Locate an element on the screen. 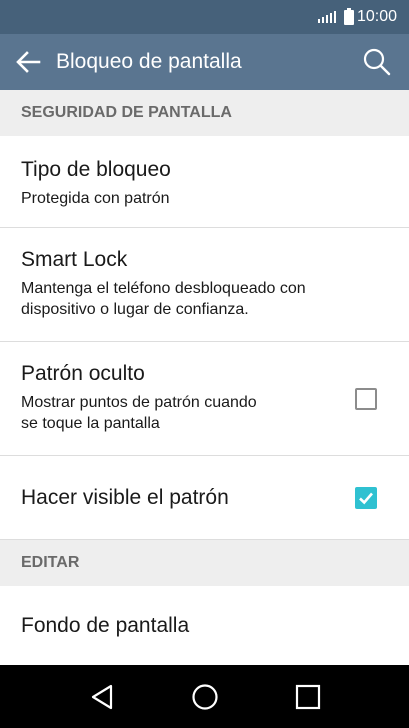 Image resolution: width=409 pixels, height=728 pixels. nav-back-button is located at coordinates (102, 697).